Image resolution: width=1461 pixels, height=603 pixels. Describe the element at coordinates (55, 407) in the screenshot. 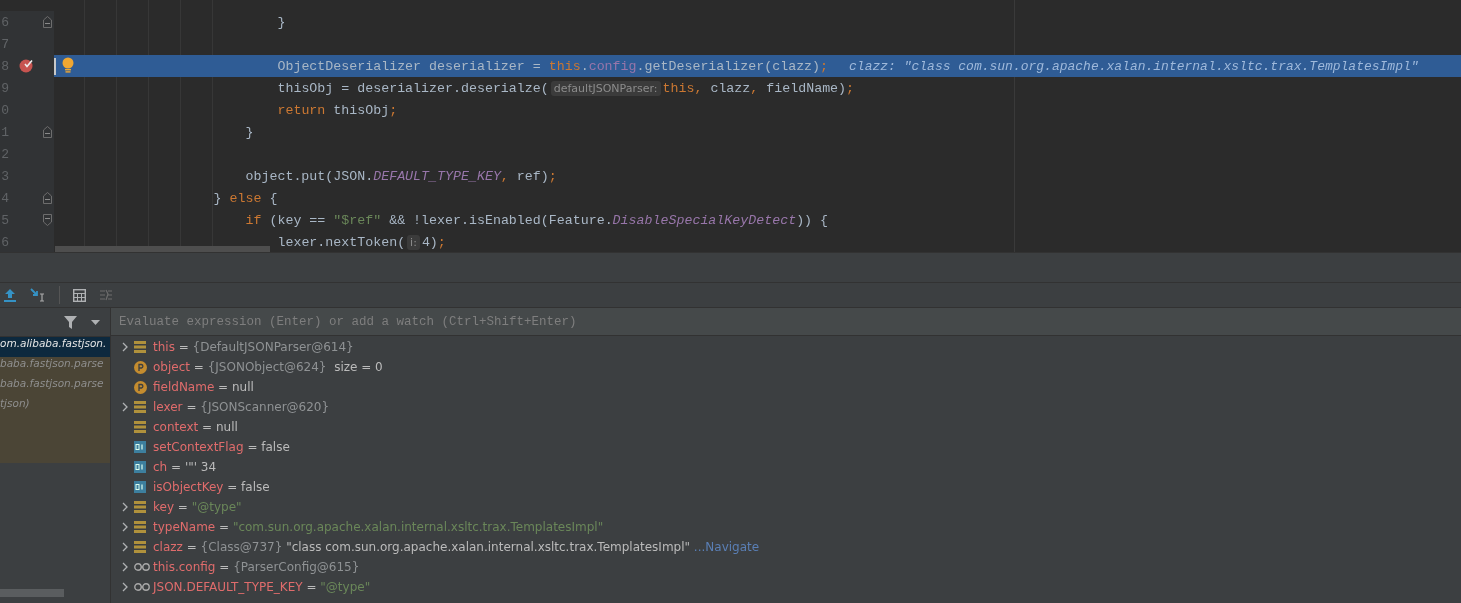

I see `stack-frame: tjson)` at that location.